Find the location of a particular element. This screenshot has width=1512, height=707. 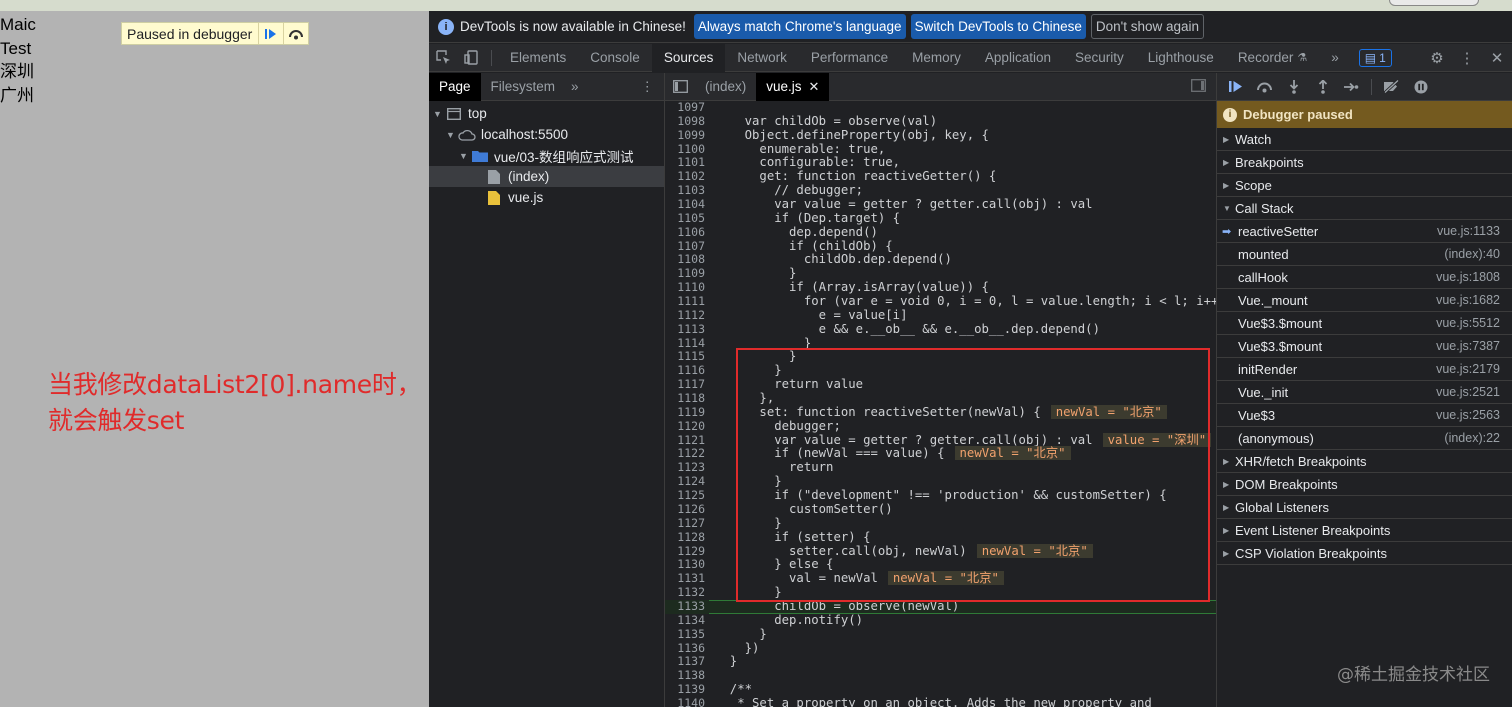

line-number: 1118 is located at coordinates (685, 398).